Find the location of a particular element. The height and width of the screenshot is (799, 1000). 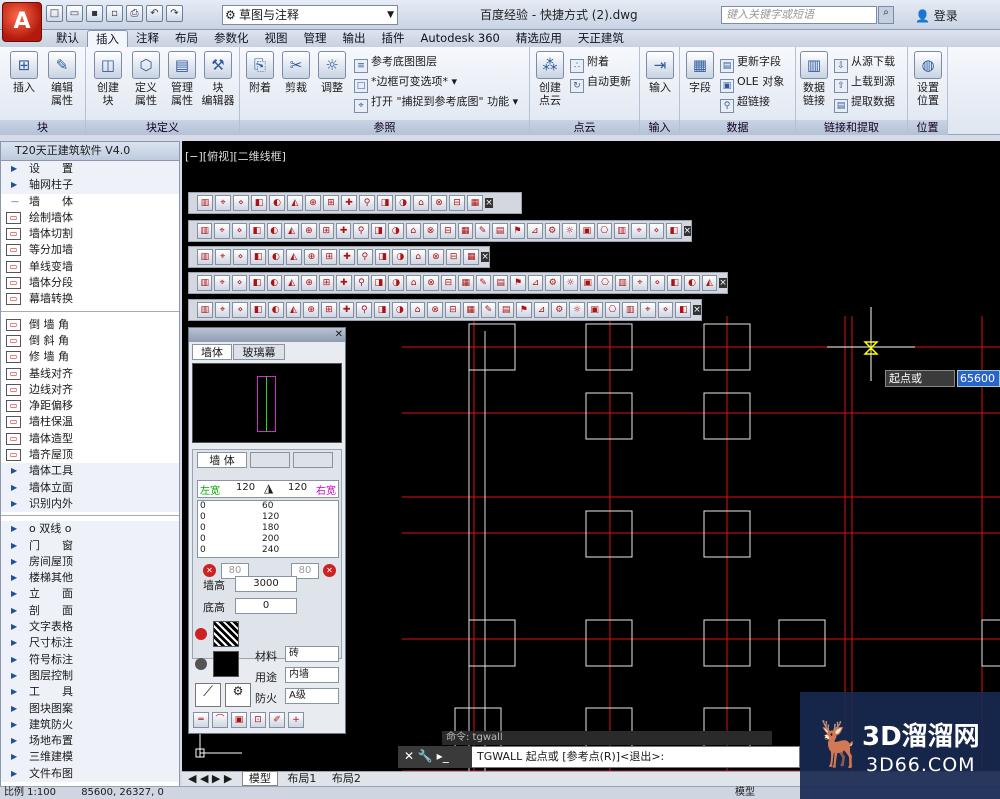

edit-attribute-button: ✎ 编辑 属性 is located at coordinates (62, 79).